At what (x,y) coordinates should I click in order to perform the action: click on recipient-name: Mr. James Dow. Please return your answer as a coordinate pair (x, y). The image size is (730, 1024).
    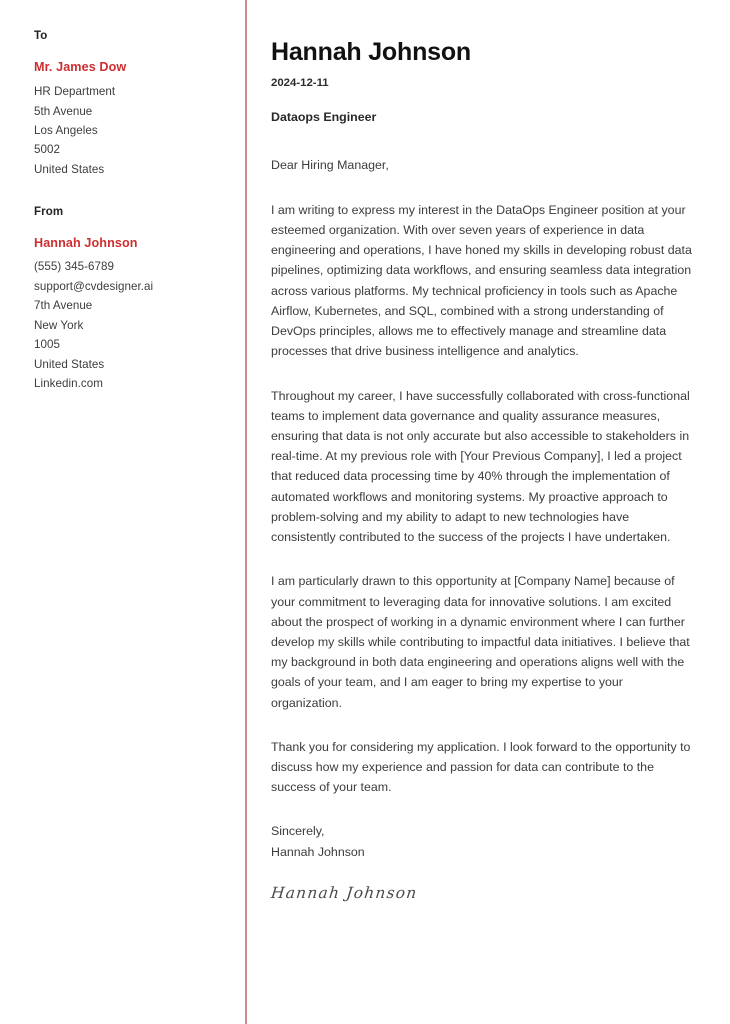
    Looking at the image, I should click on (80, 66).